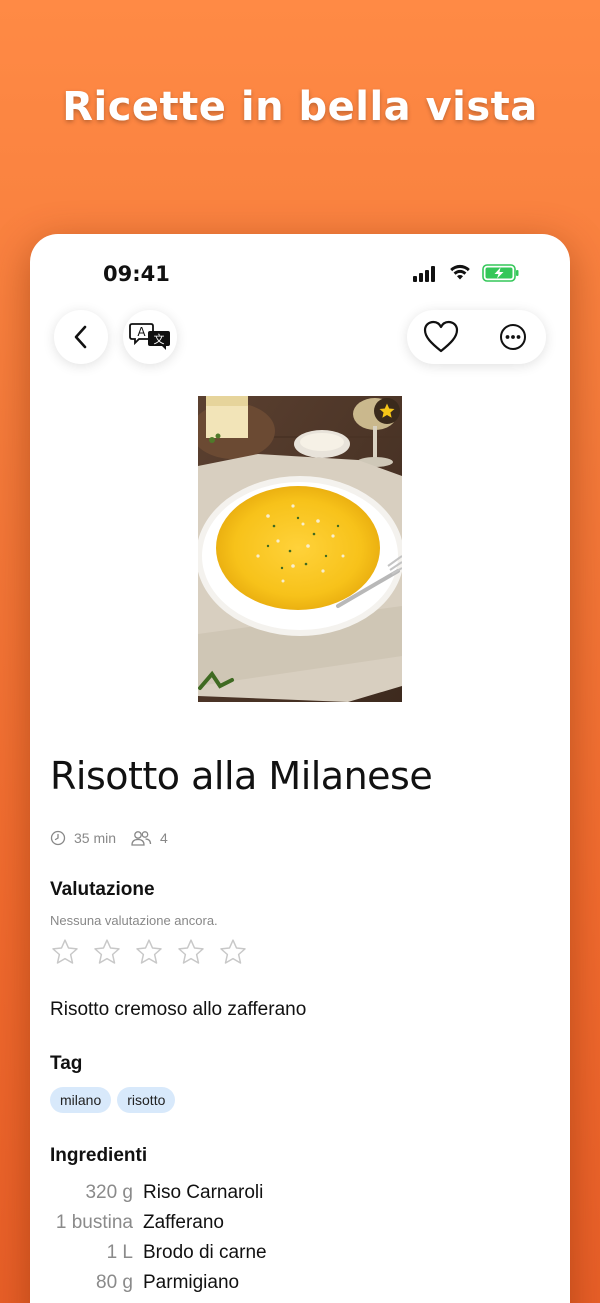  I want to click on people-icon, so click(141, 838).